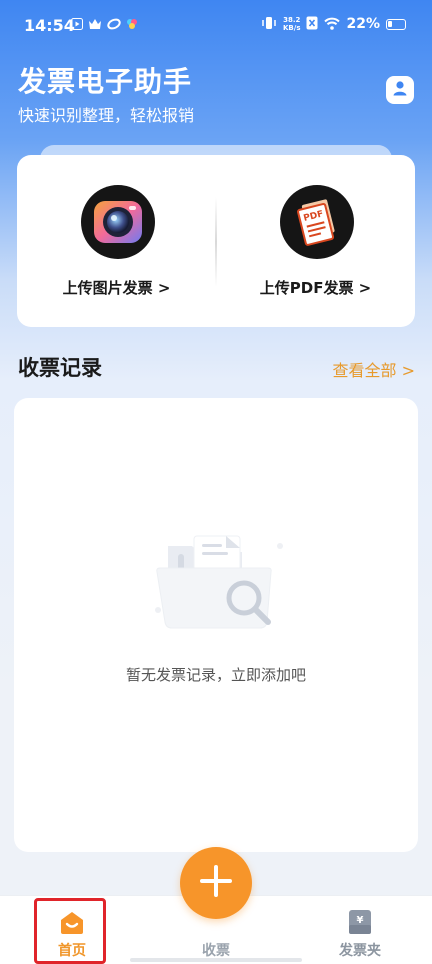  I want to click on app-subtitle: 快速识别整理，轻松报销, so click(106, 115).